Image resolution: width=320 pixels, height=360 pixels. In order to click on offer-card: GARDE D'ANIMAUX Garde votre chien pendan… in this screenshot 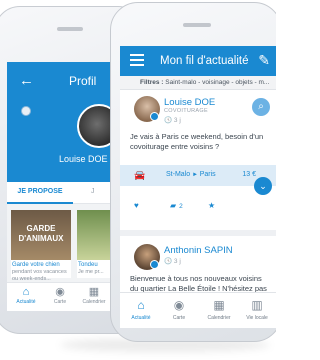, I will do `click(41, 246)`.